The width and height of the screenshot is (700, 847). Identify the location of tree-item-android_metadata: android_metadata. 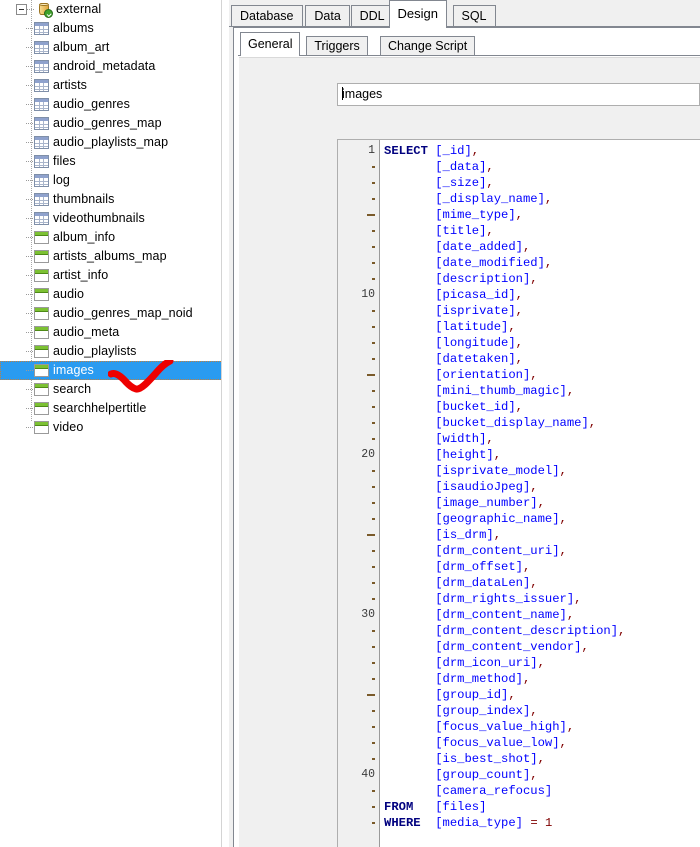
(110, 66).